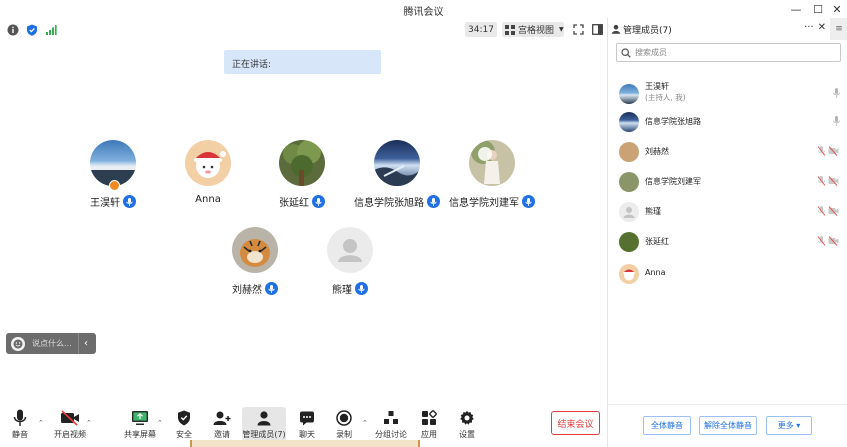 The width and height of the screenshot is (847, 447). I want to click on record-button: 录制, so click(344, 423).